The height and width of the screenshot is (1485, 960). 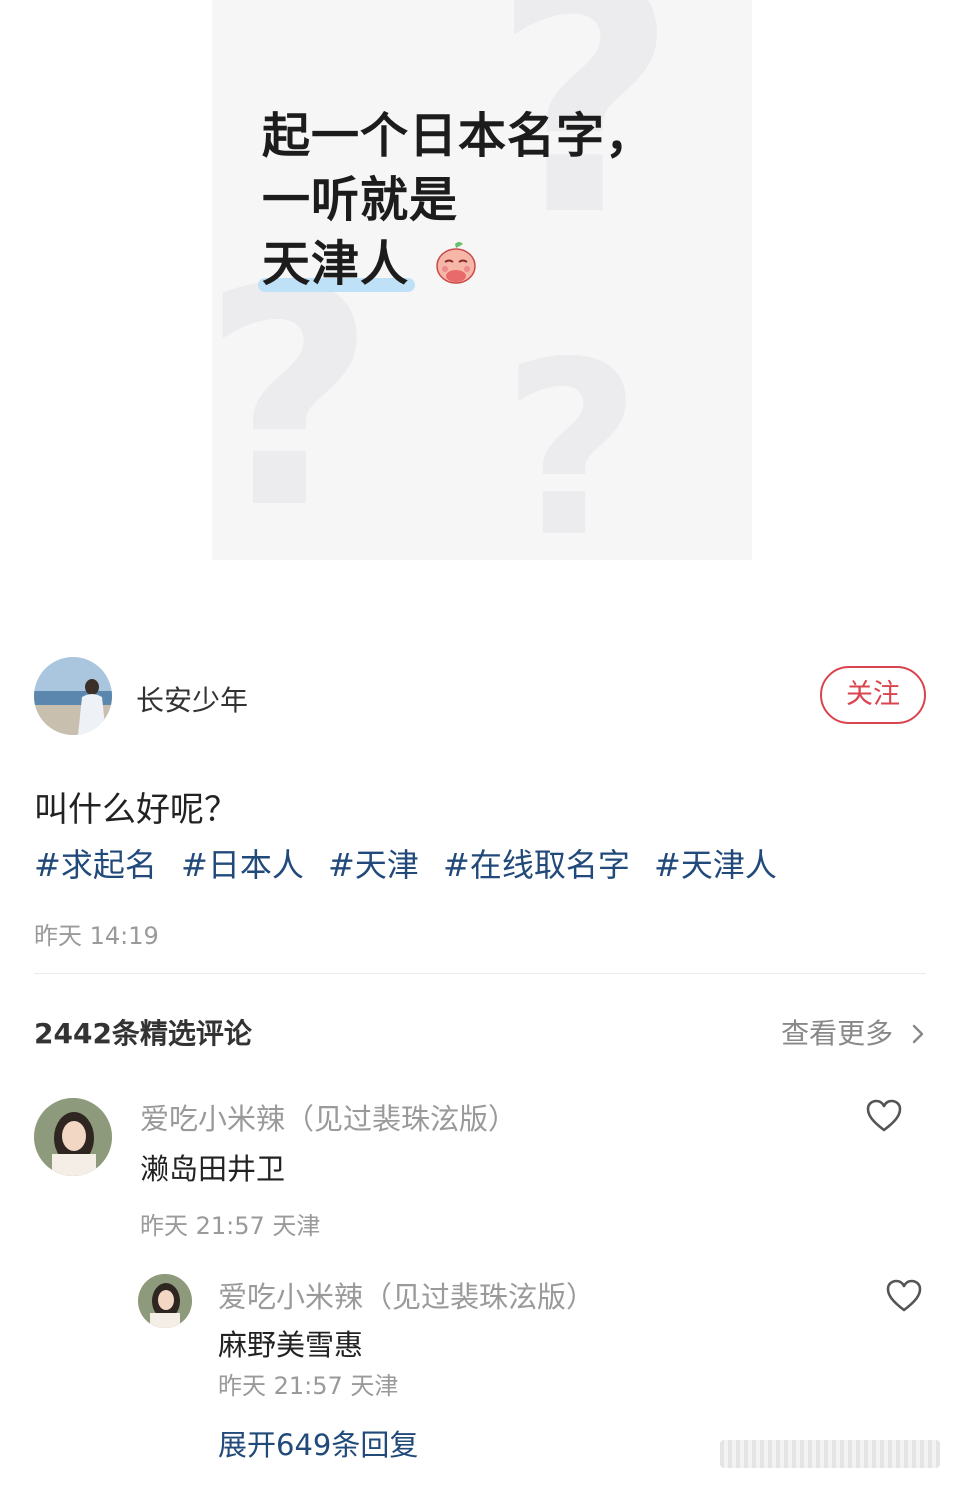 What do you see at coordinates (291, 1345) in the screenshot?
I see `reply-text: 麻野美雪惠` at bounding box center [291, 1345].